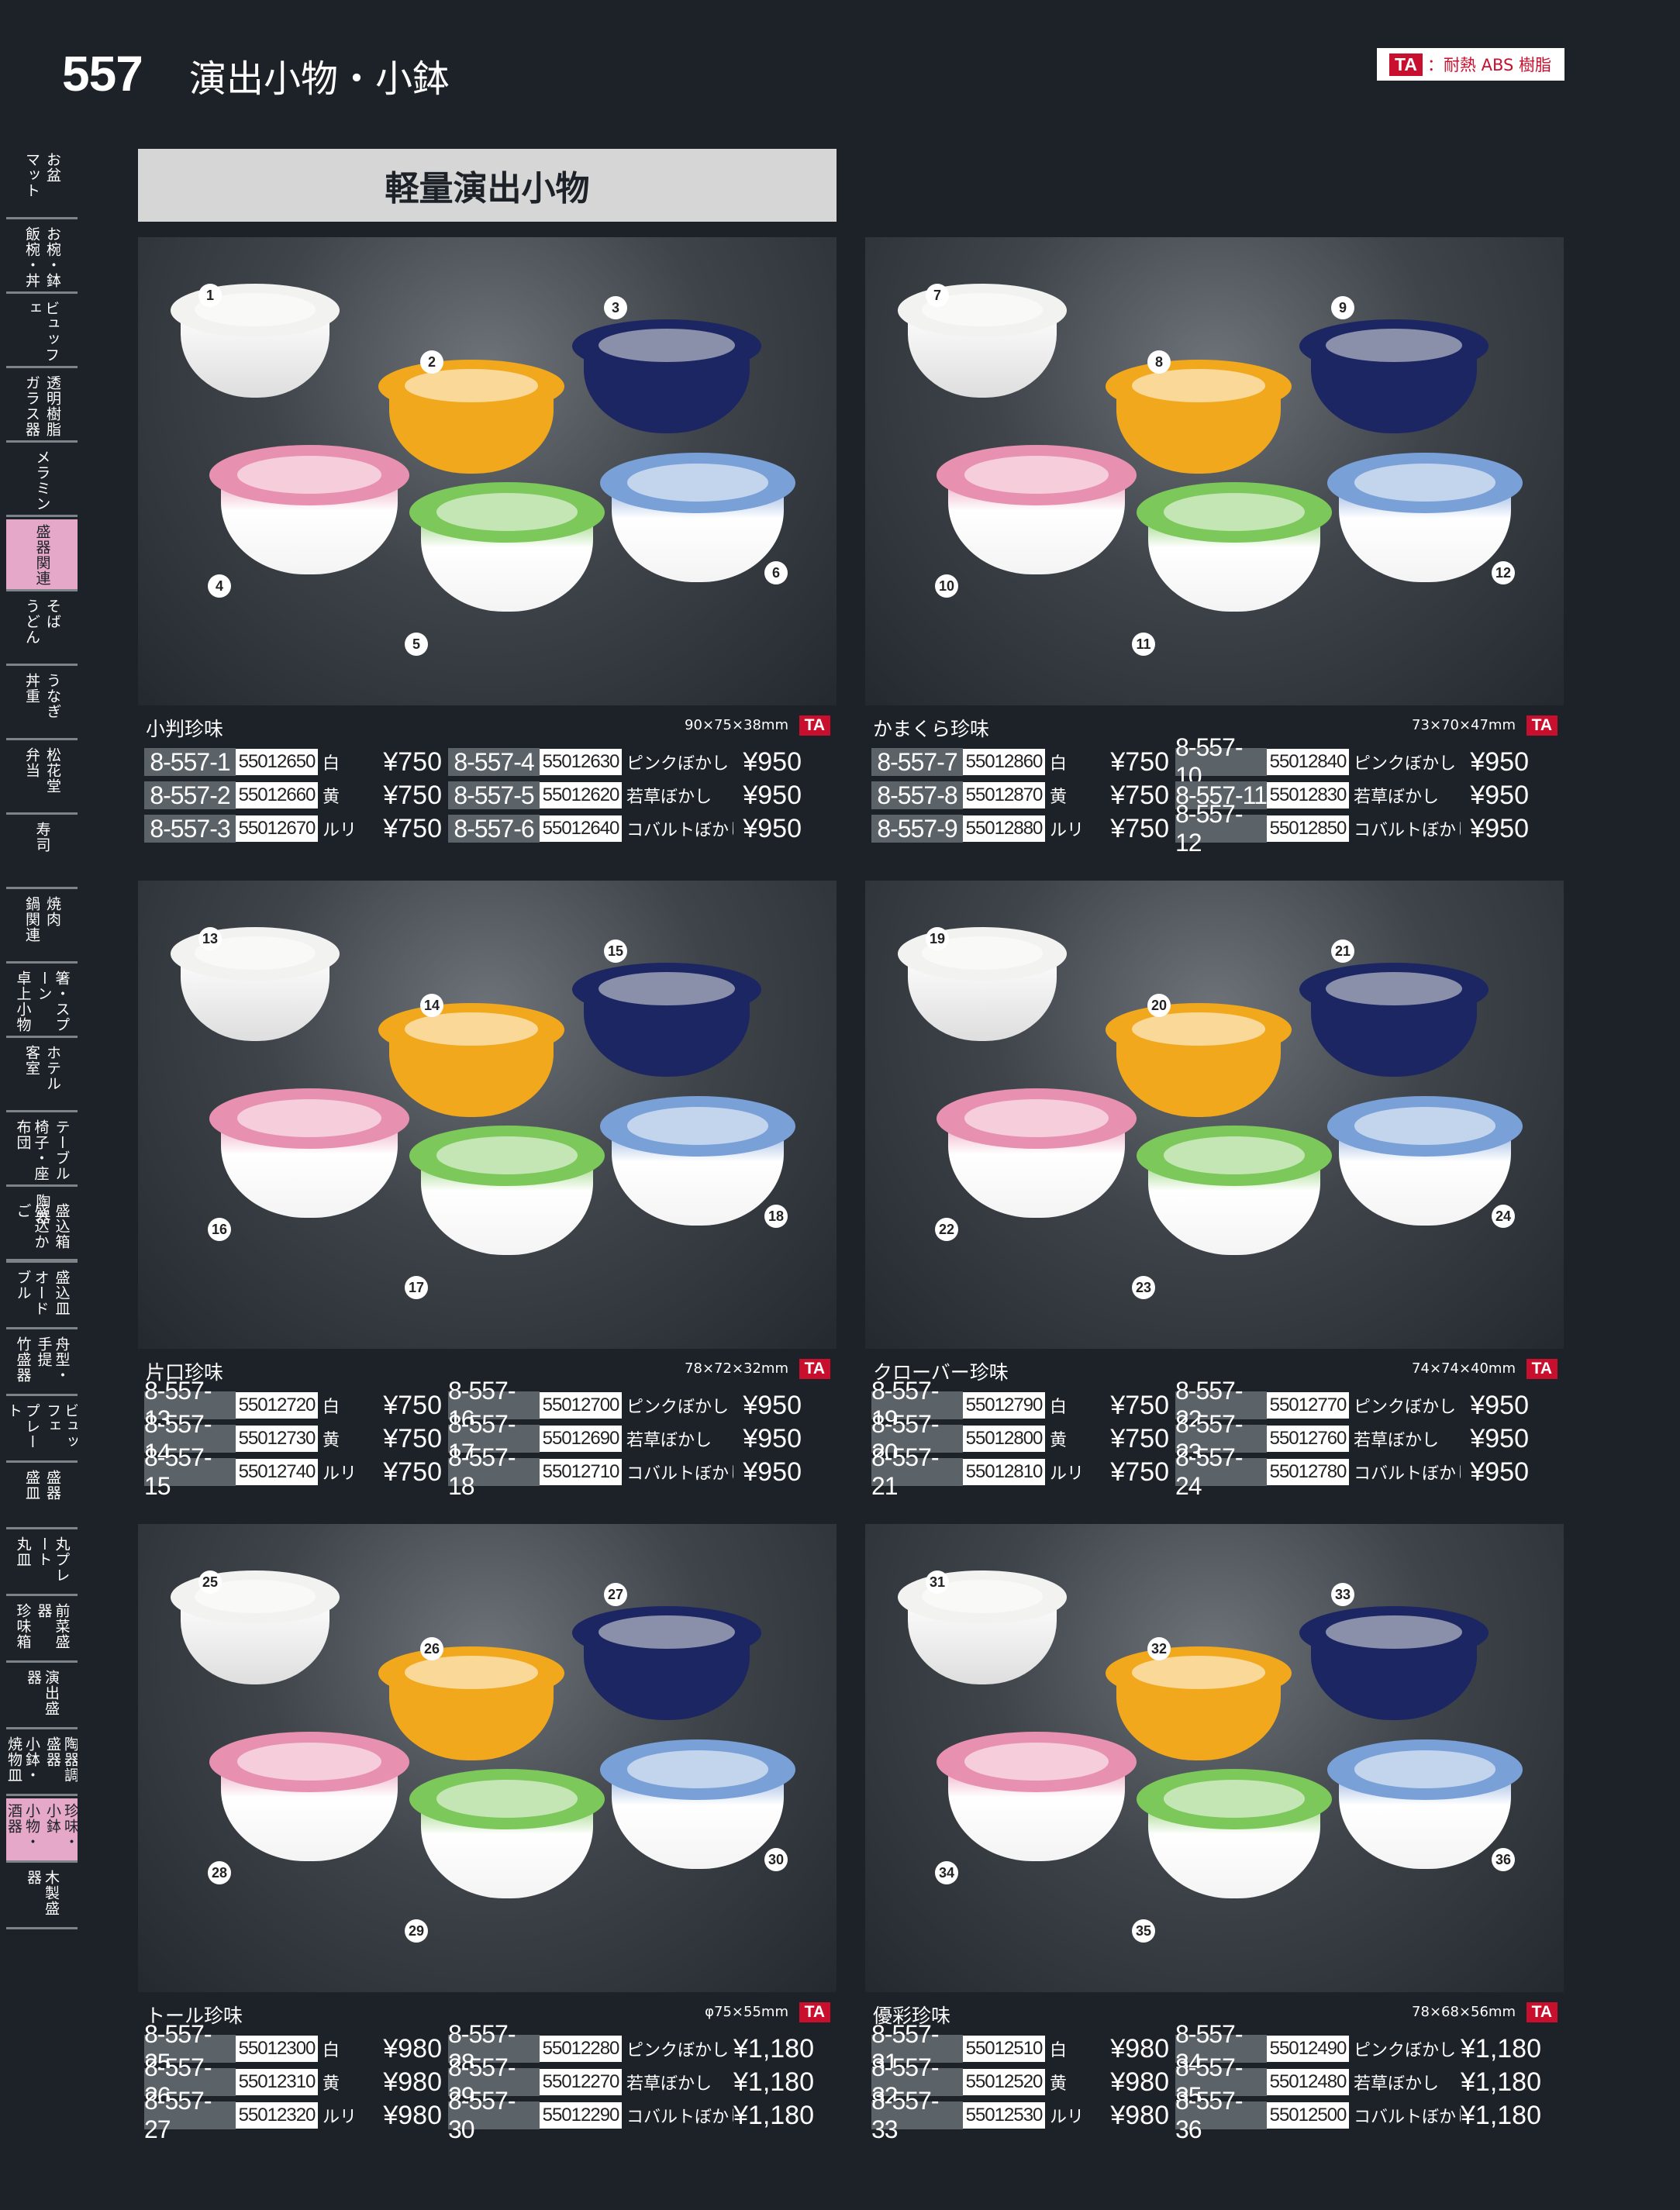 The height and width of the screenshot is (2210, 1680). I want to click on product-code: 8-557-10, so click(1221, 762).